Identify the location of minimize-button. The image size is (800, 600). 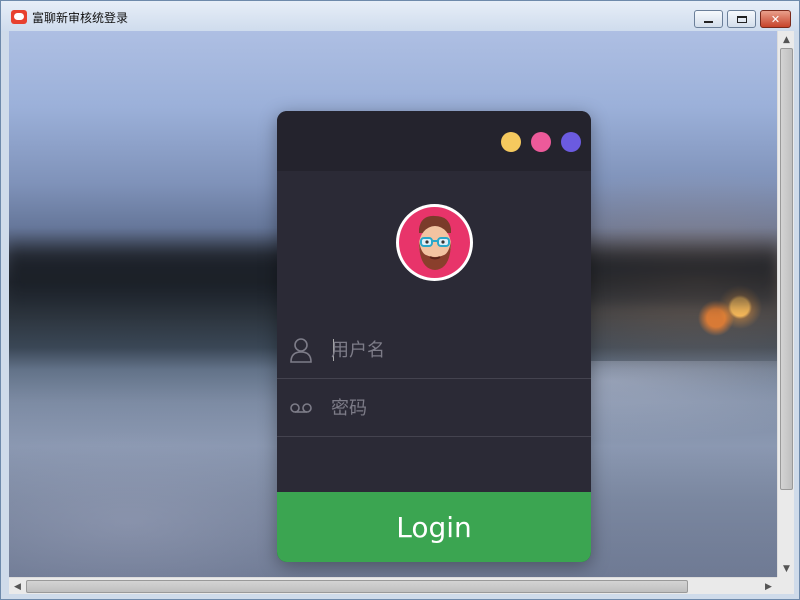
(708, 19).